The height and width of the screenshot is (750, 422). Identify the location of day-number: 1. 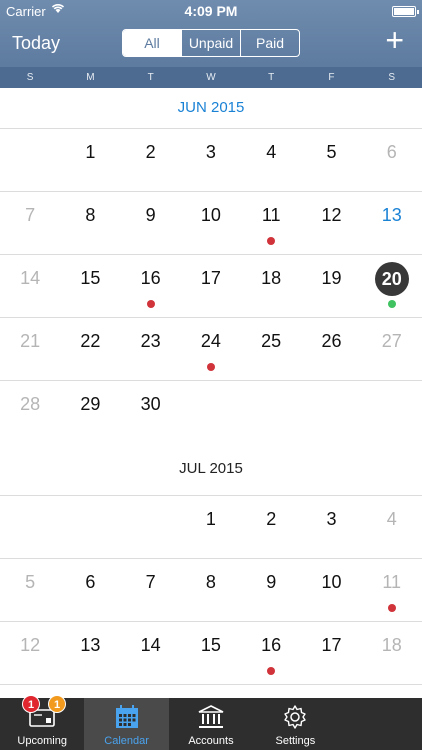
(210, 519).